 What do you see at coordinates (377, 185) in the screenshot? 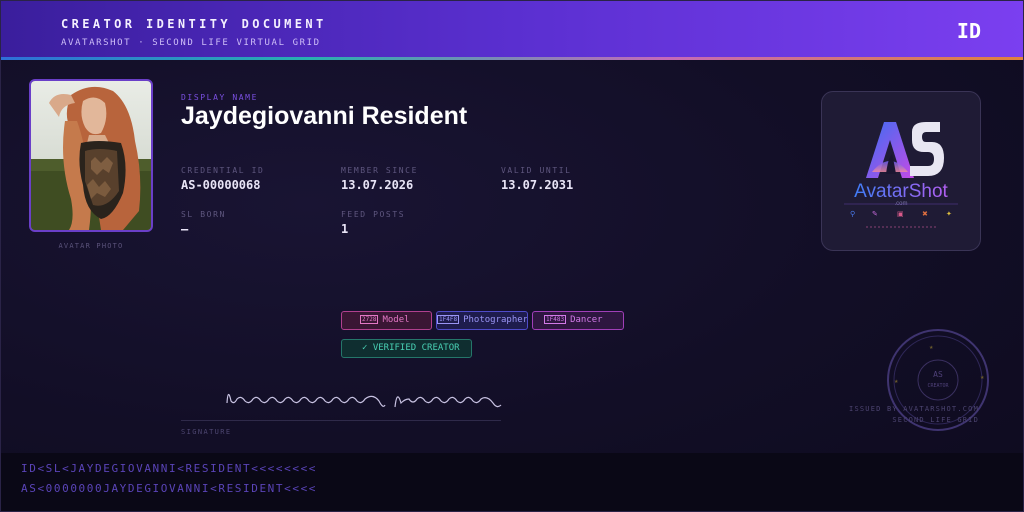
I see `member-since-value: 13.07.2026` at bounding box center [377, 185].